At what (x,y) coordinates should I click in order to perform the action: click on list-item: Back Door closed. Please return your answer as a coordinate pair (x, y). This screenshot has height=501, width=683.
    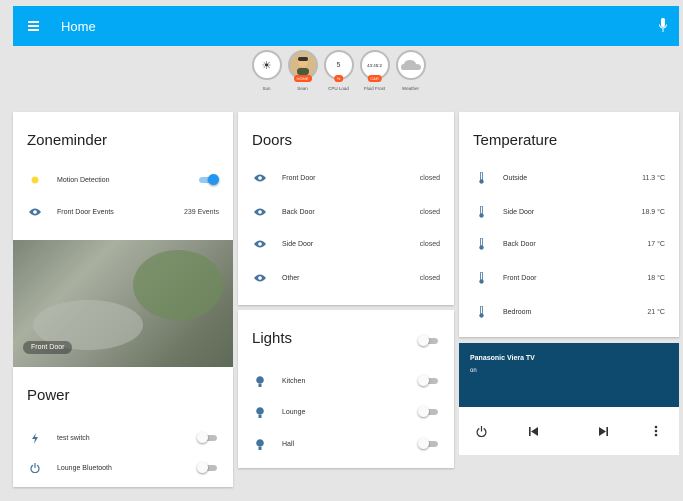
    Looking at the image, I should click on (346, 212).